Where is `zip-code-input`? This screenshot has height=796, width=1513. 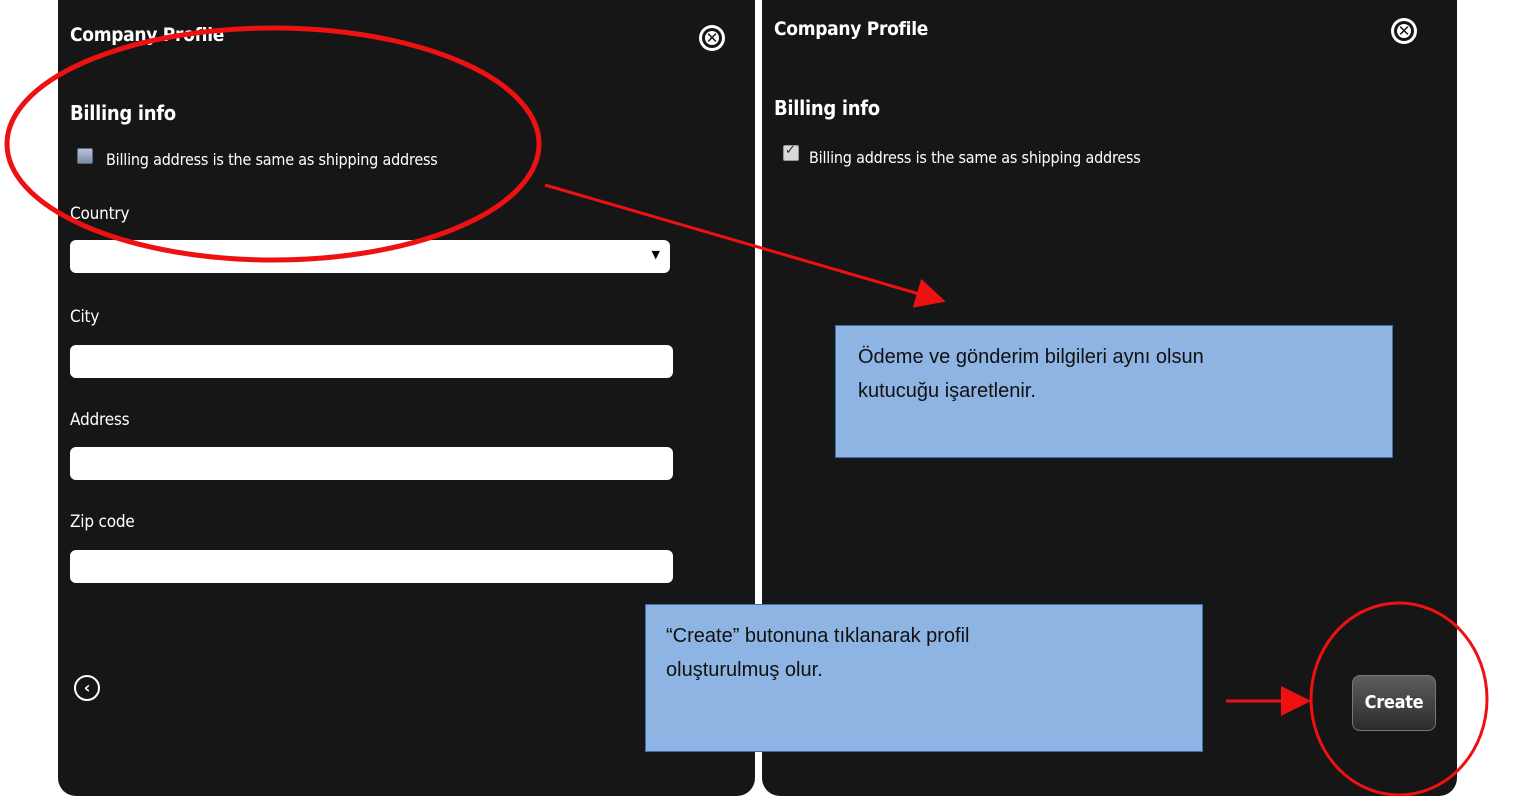
zip-code-input is located at coordinates (371, 566).